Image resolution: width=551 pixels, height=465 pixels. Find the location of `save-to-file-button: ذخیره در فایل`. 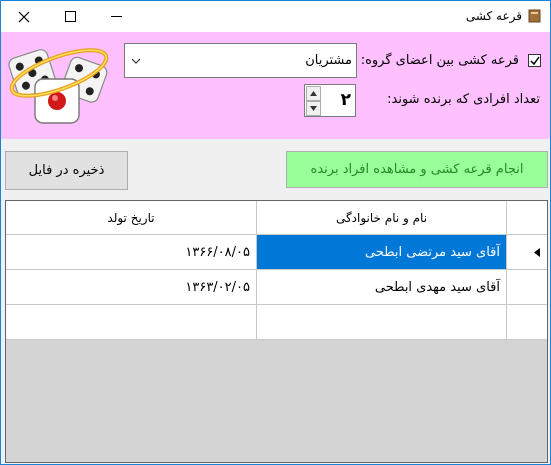

save-to-file-button: ذخیره در فایل is located at coordinates (66, 170).